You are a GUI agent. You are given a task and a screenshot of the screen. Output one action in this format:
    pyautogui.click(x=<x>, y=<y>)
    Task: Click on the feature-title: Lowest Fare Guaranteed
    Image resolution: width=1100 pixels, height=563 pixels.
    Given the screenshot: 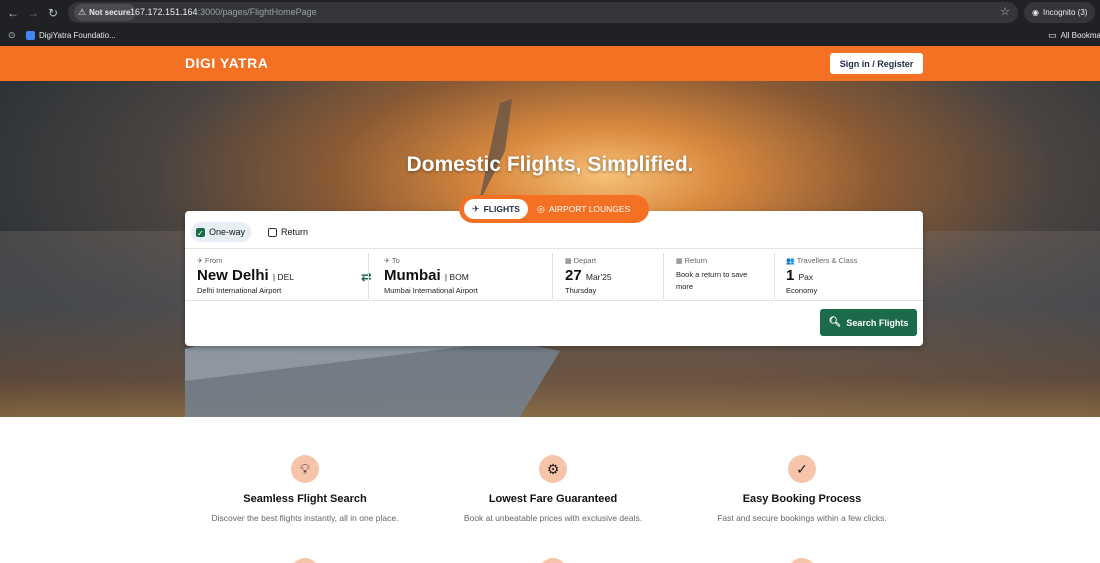 What is the action you would take?
    pyautogui.click(x=553, y=499)
    